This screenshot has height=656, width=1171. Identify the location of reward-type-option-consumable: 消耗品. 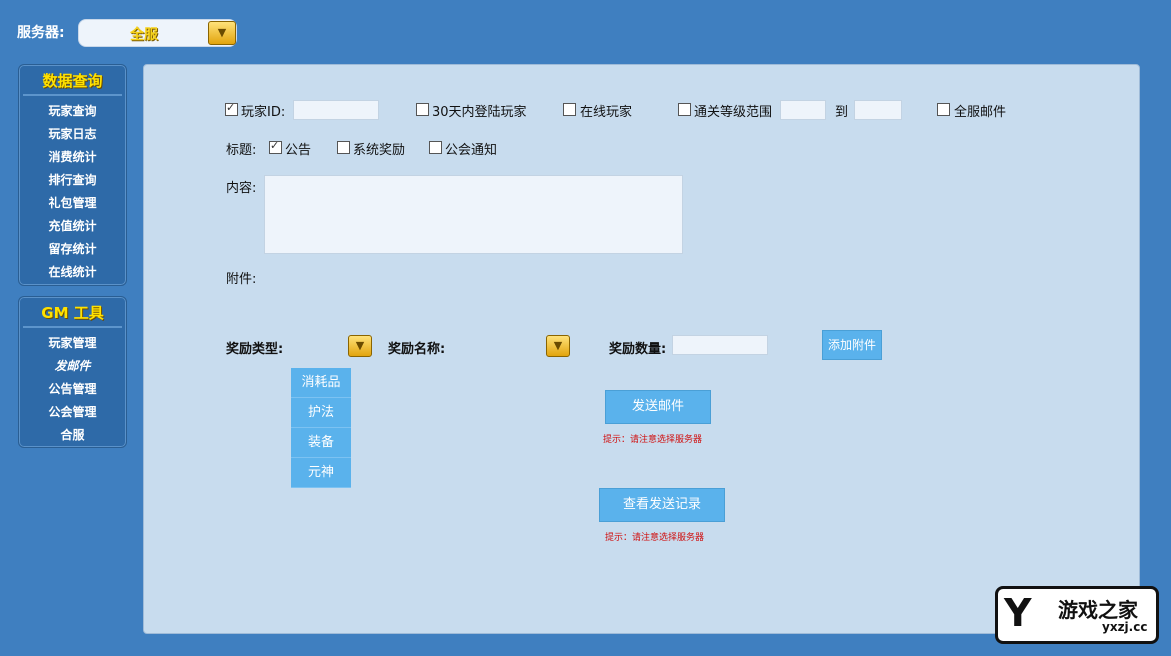
(321, 383).